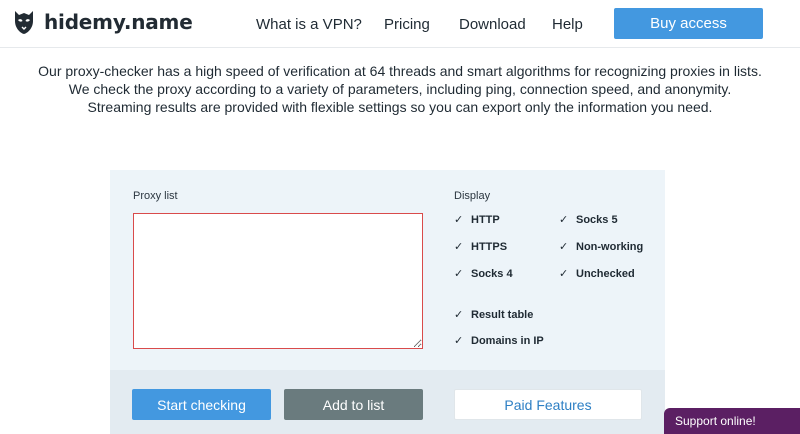  Describe the element at coordinates (502, 315) in the screenshot. I see `option-label: Result table` at that location.